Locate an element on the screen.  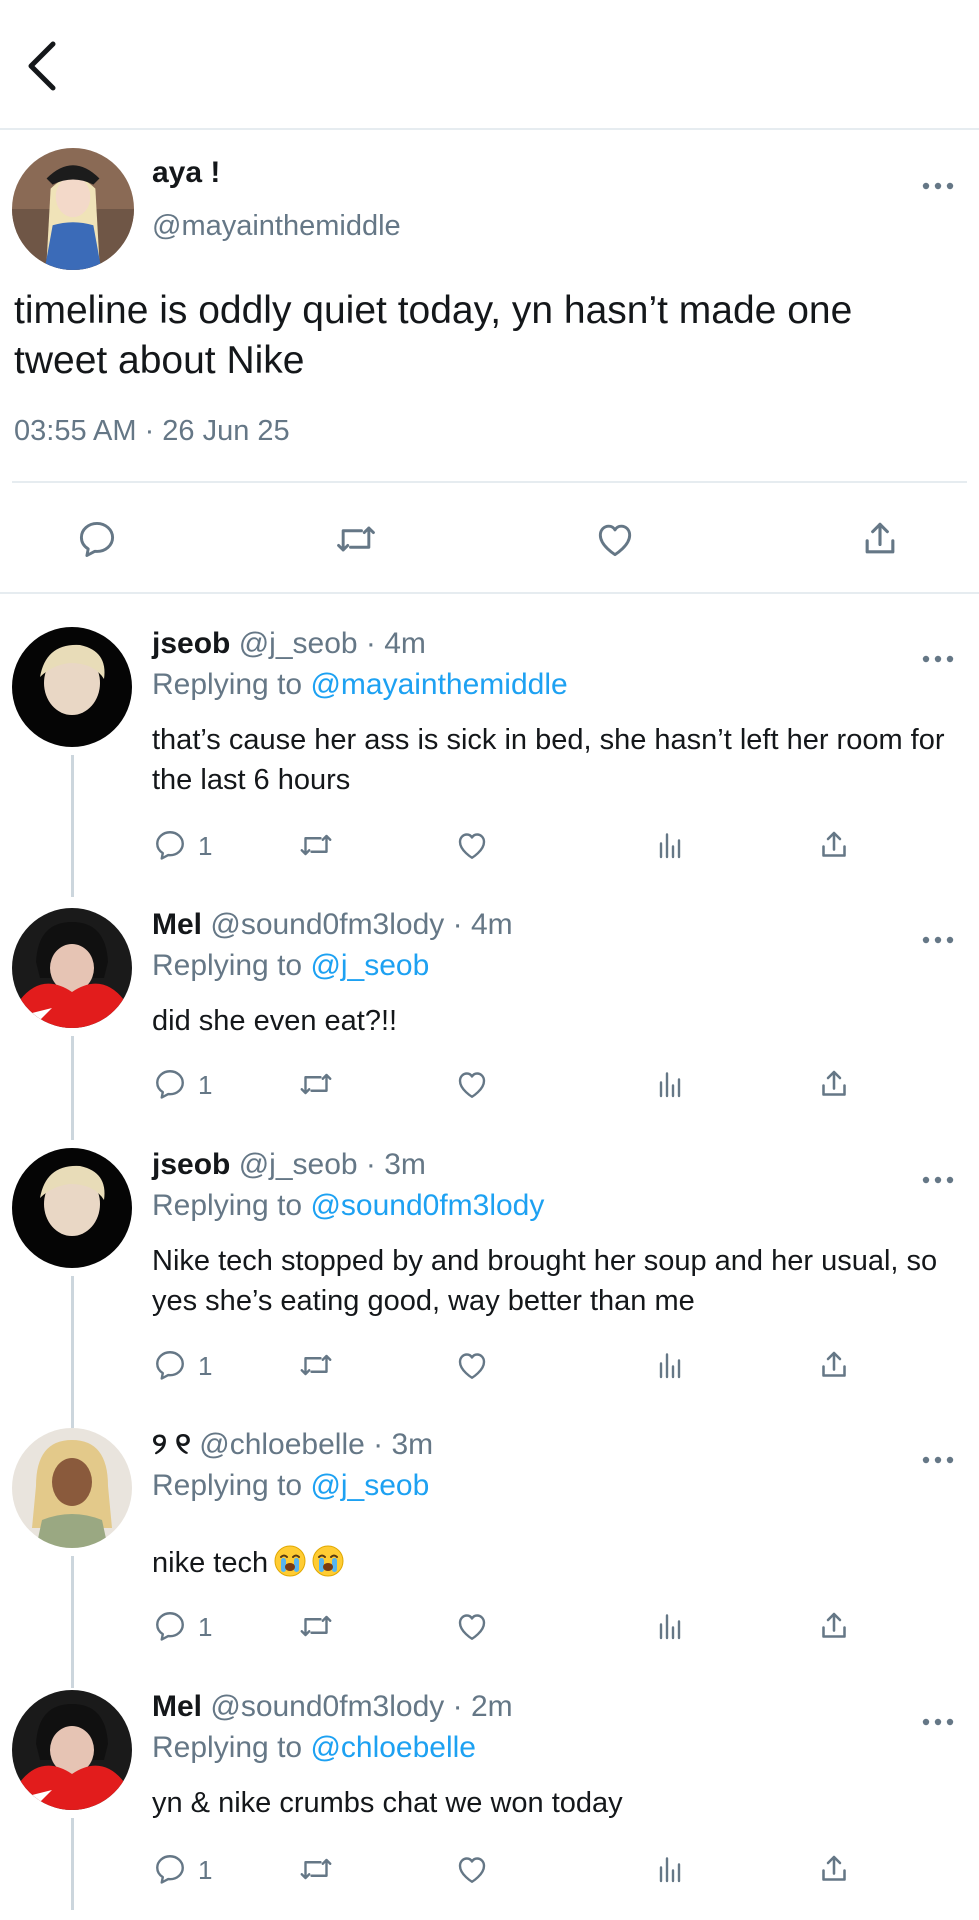
author-meta: @sound0fm3lody · 4m is located at coordinates (361, 924).